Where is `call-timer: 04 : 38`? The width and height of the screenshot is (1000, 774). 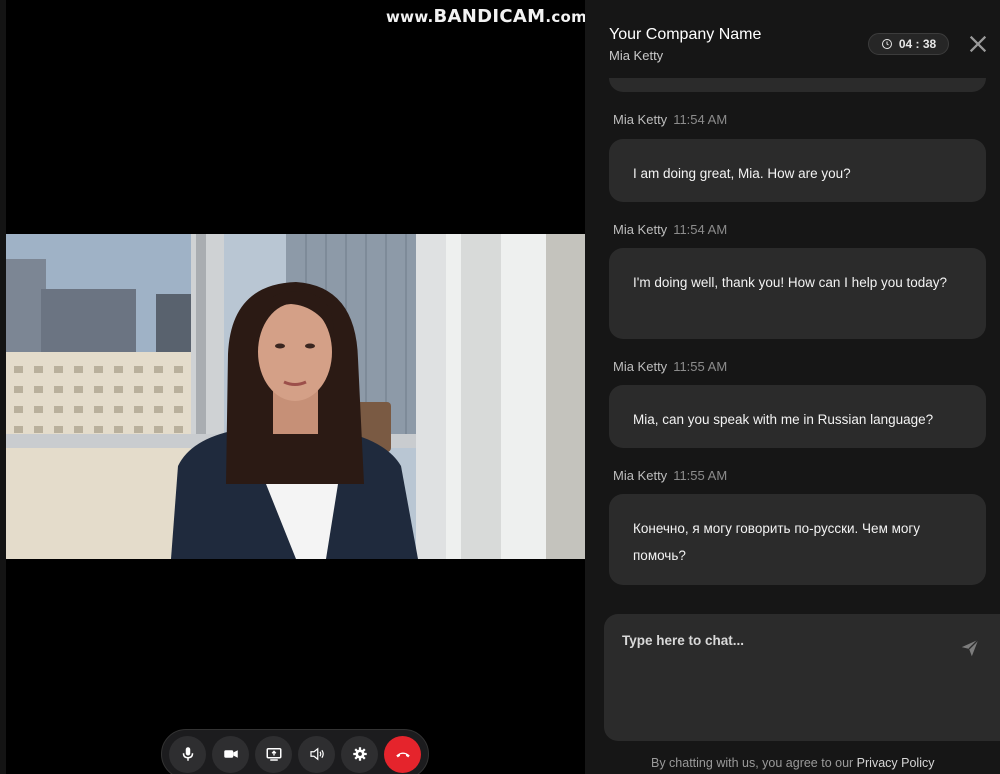 call-timer: 04 : 38 is located at coordinates (908, 44).